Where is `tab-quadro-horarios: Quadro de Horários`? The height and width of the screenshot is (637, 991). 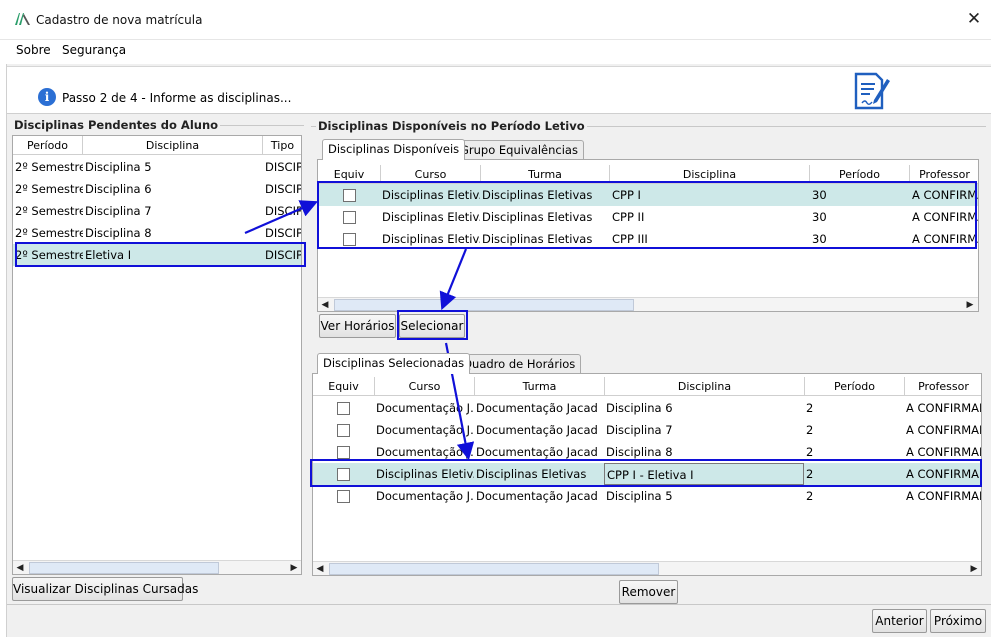 tab-quadro-horarios: Quadro de Horários is located at coordinates (519, 364).